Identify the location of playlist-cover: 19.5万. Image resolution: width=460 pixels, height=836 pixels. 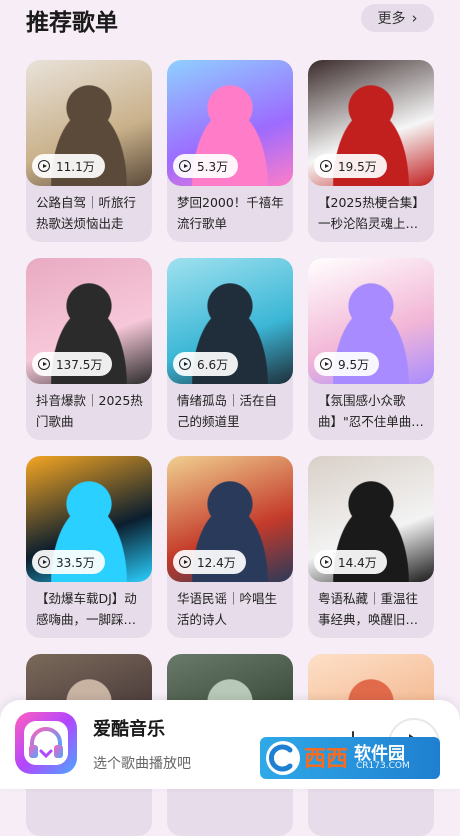
(371, 123).